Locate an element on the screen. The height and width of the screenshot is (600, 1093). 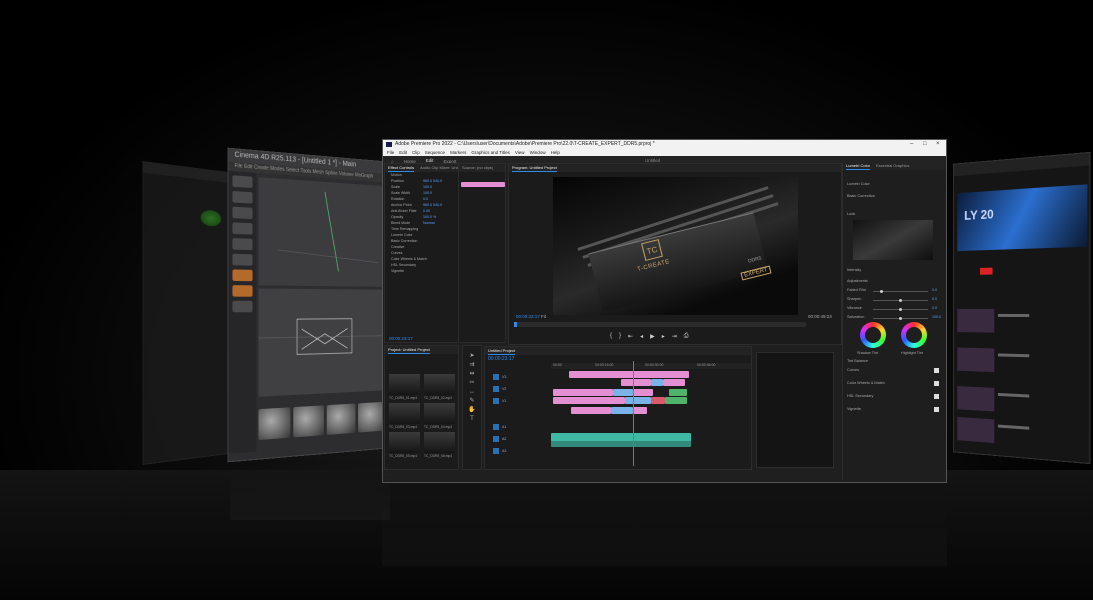
c4d-top-viewport is located at coordinates (322, 342).